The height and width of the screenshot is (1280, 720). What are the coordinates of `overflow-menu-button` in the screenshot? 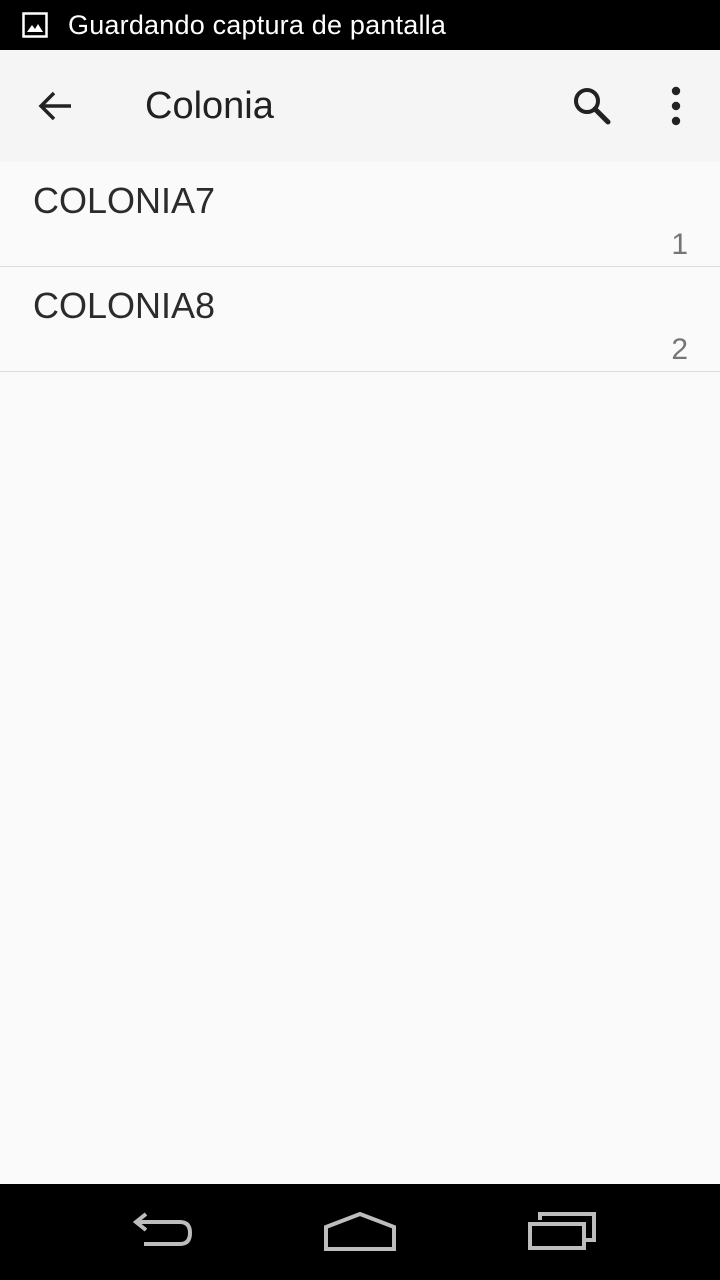 It's located at (676, 106).